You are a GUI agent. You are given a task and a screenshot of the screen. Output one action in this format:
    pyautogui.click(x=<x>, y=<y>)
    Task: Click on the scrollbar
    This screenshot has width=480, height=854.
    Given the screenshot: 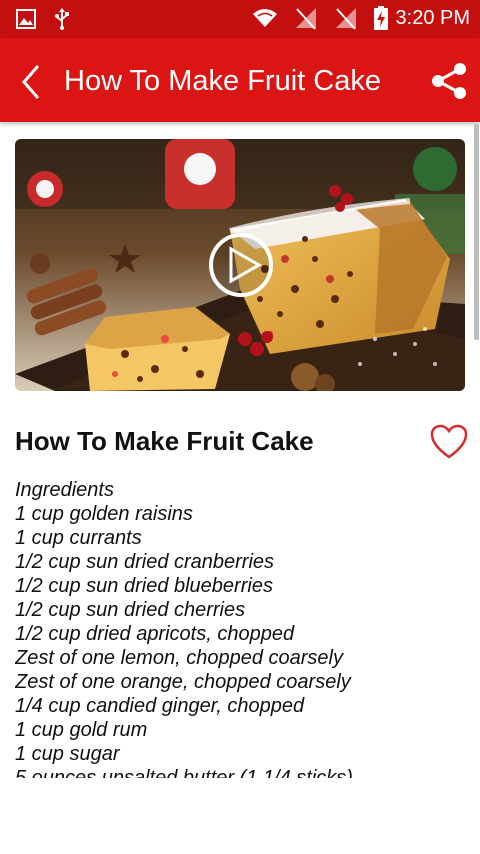 What is the action you would take?
    pyautogui.click(x=476, y=232)
    